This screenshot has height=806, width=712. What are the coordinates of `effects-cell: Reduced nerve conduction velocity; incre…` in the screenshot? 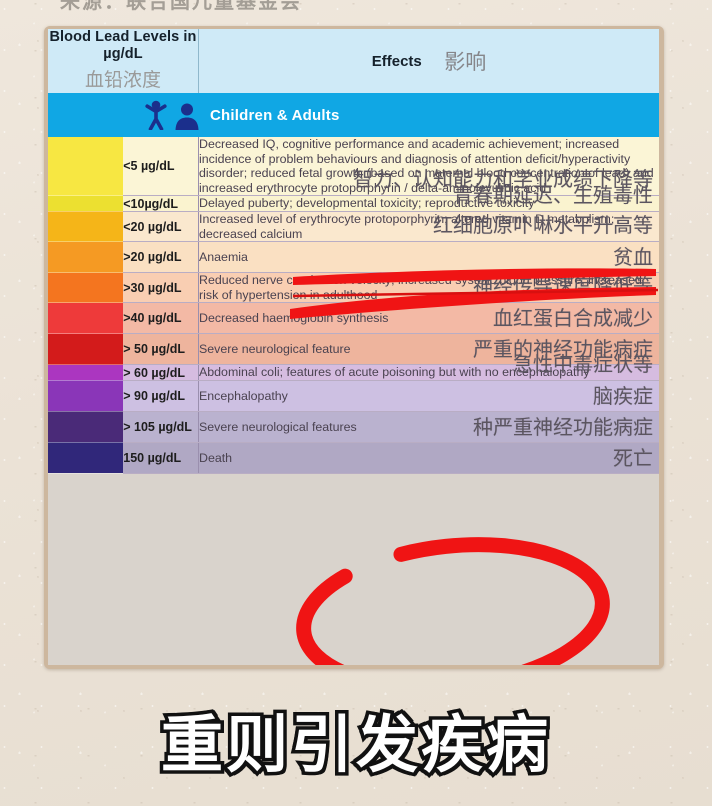 It's located at (428, 288).